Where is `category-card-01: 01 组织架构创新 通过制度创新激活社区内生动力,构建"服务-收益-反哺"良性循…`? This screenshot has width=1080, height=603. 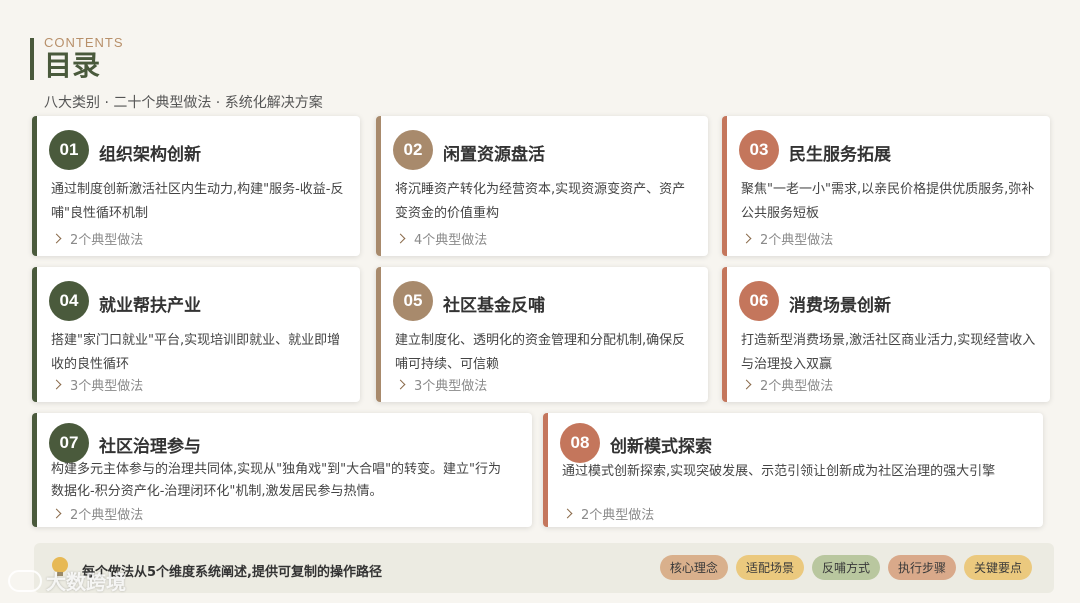
category-card-01: 01 组织架构创新 通过制度创新激活社区内生动力,构建"服务-收益-反哺"良性循… is located at coordinates (196, 186).